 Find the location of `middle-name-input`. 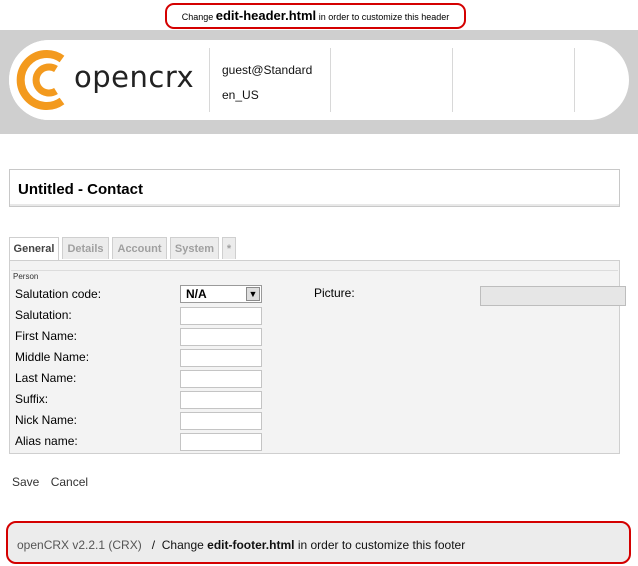

middle-name-input is located at coordinates (221, 358).